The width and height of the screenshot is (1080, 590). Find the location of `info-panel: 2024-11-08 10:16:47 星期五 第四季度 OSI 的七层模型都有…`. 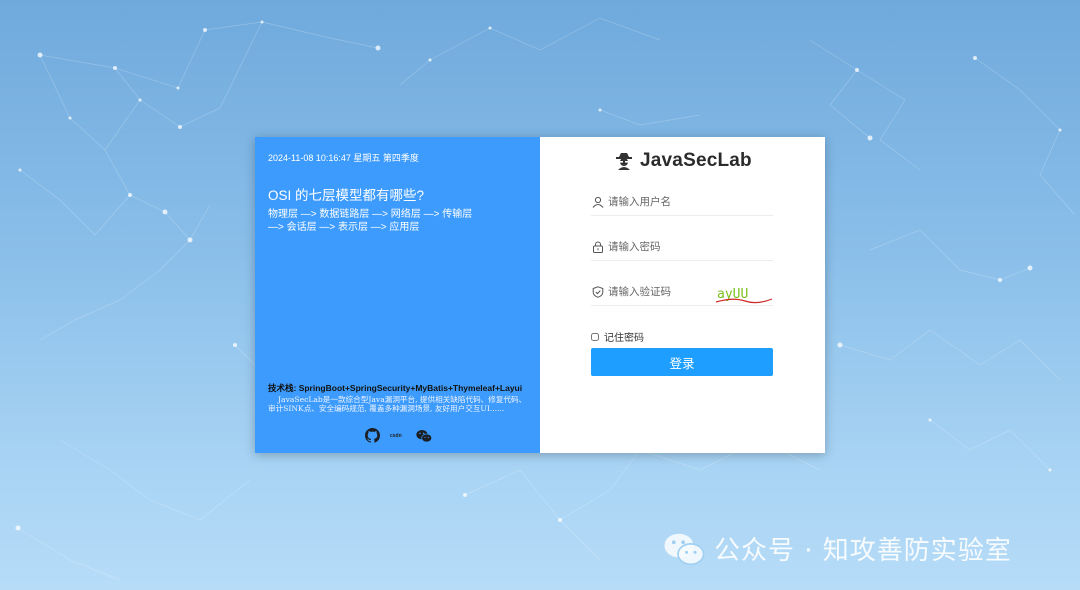

info-panel: 2024-11-08 10:16:47 星期五 第四季度 OSI 的七层模型都有… is located at coordinates (397, 295).